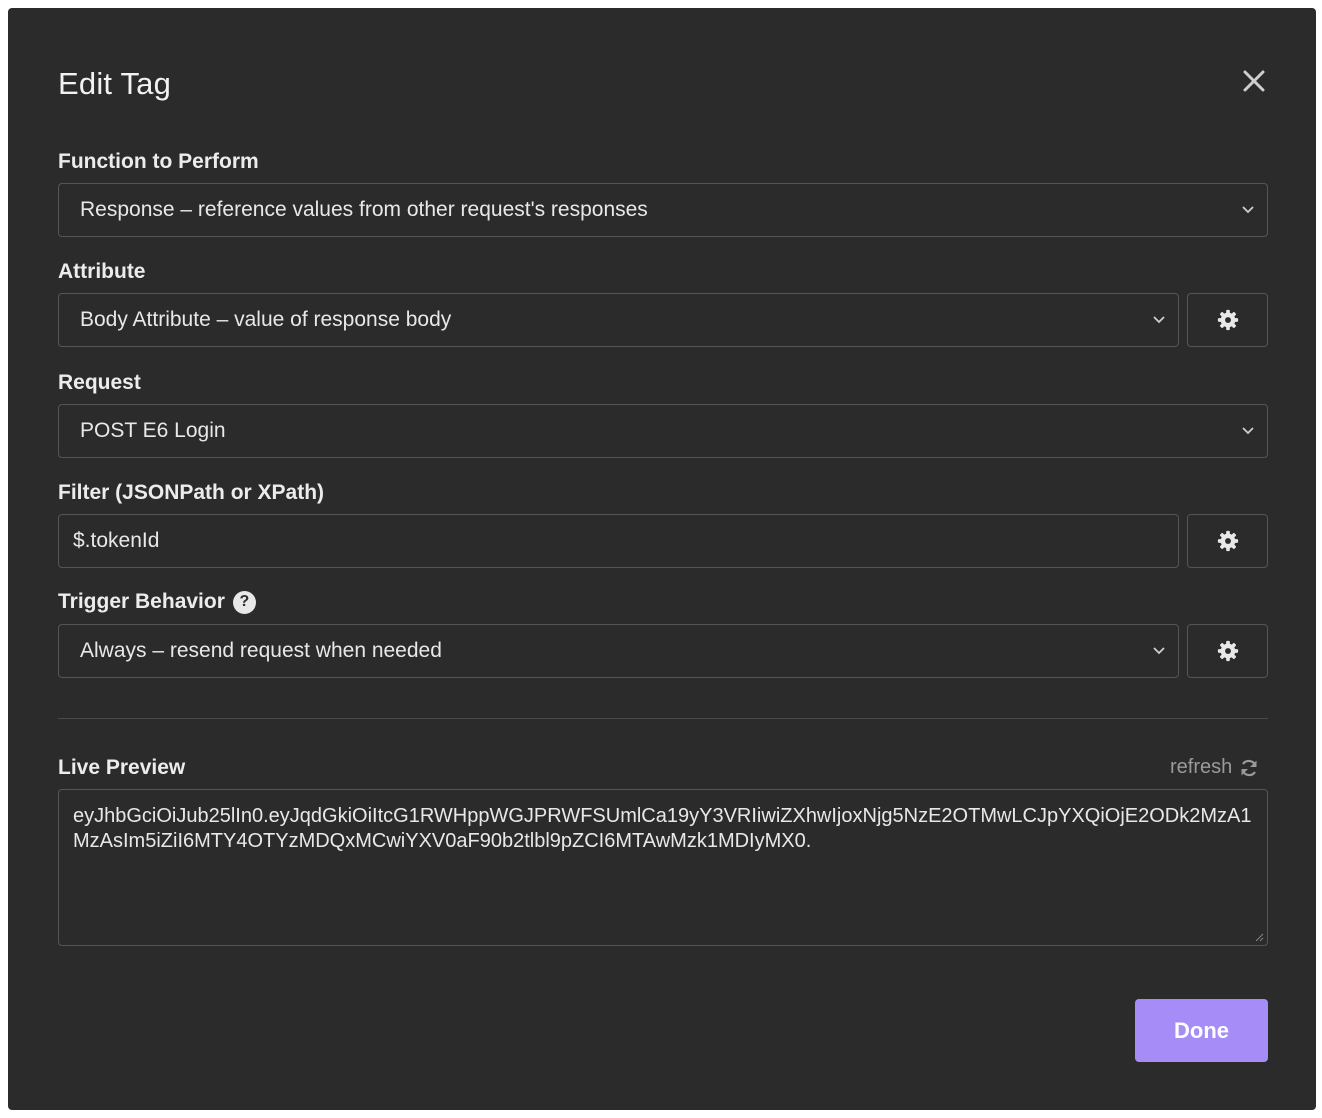  I want to click on trigger-behavior-settings-button, so click(1227, 651).